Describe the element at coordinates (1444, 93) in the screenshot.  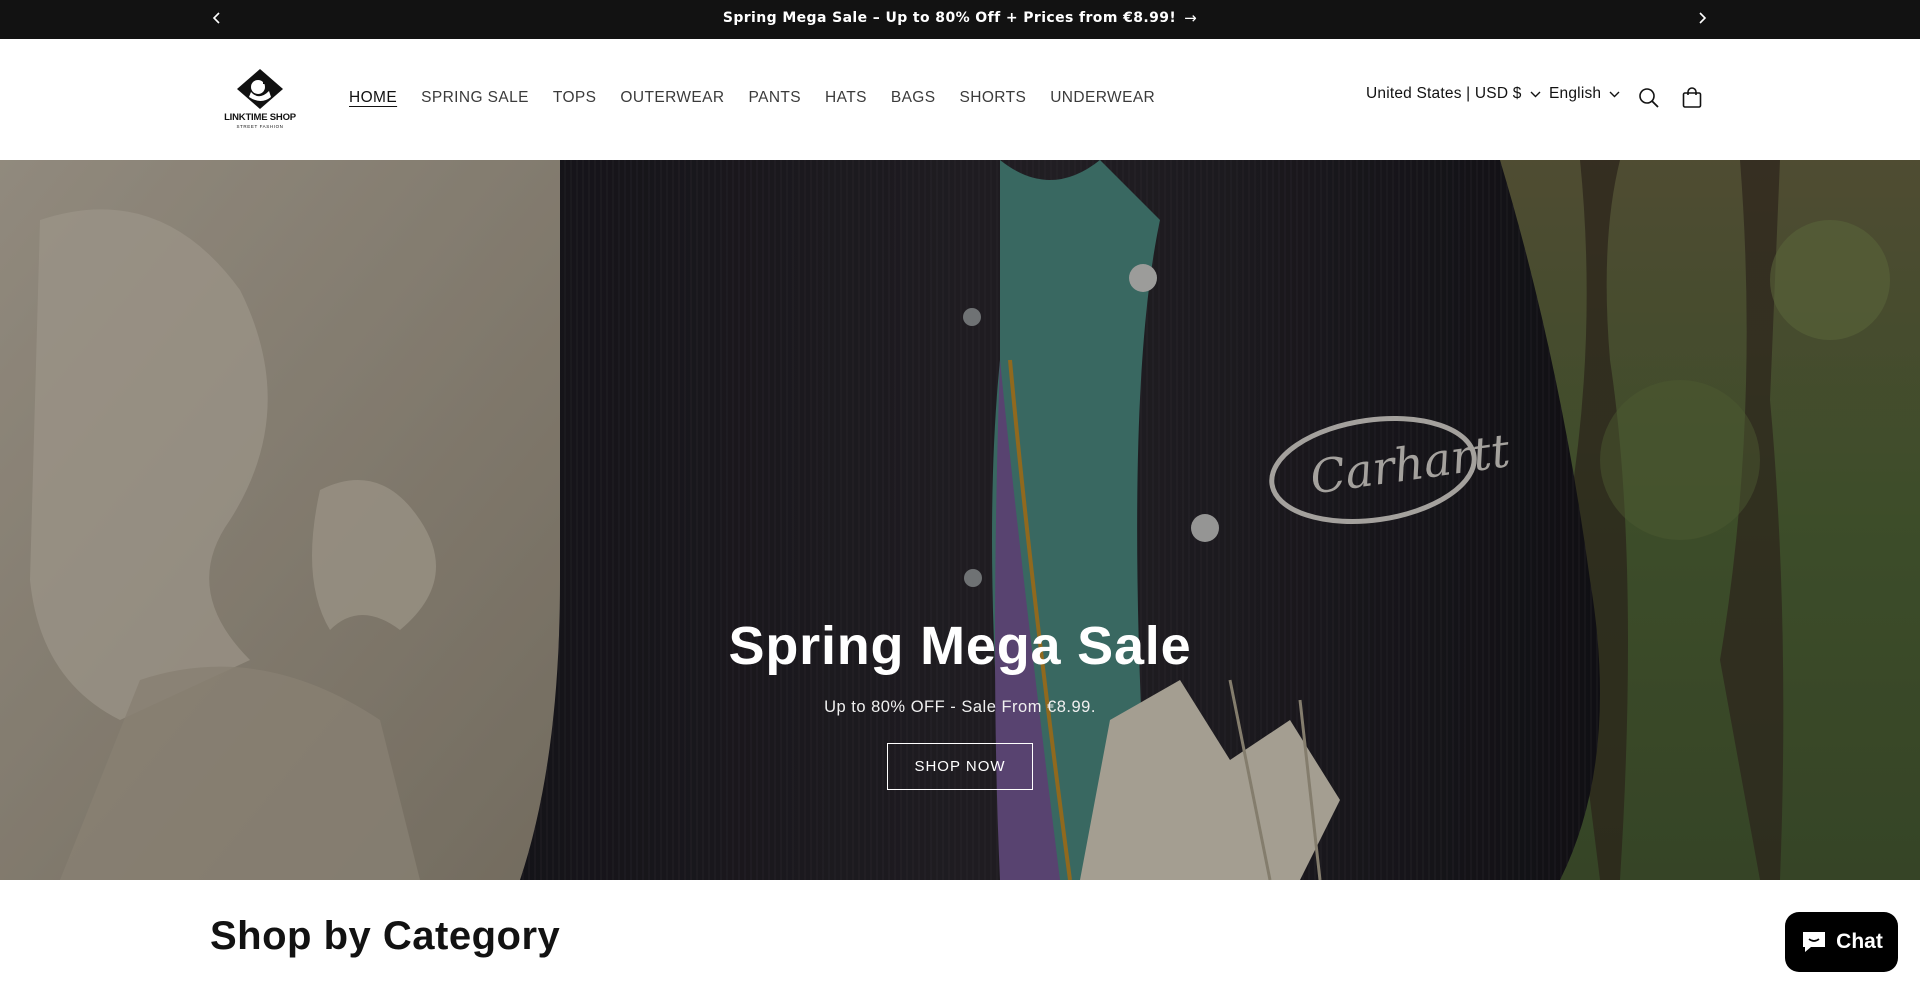
I see `country-label: United States | USD $` at that location.